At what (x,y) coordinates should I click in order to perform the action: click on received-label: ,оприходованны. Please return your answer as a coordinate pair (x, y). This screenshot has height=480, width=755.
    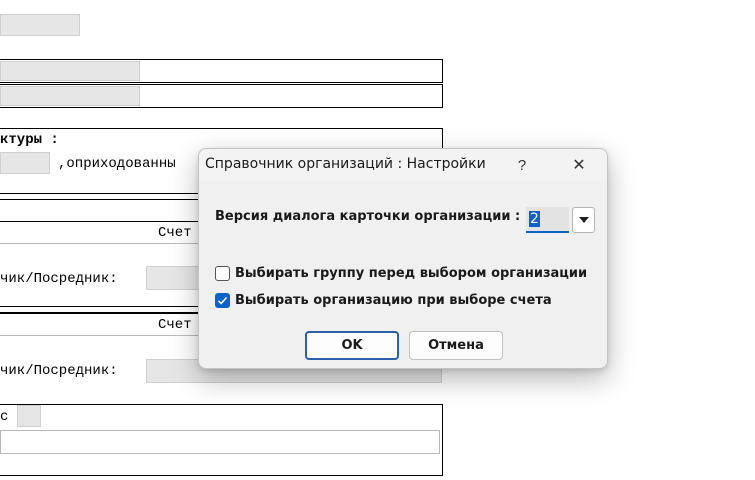
    Looking at the image, I should click on (117, 164).